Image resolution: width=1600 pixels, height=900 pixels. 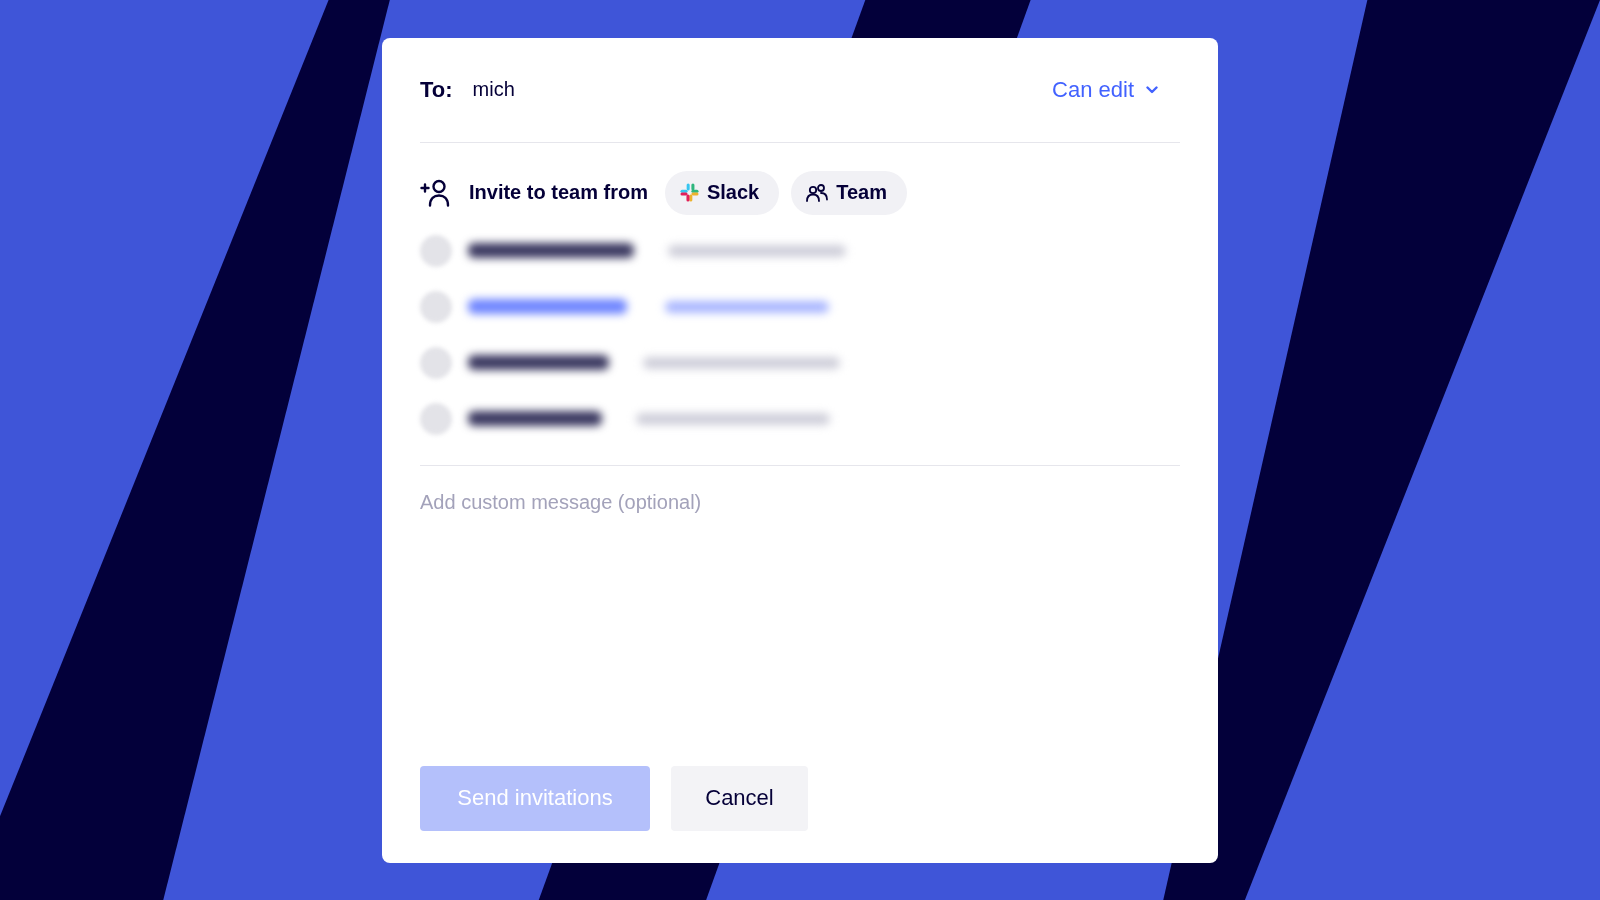 What do you see at coordinates (849, 192) in the screenshot?
I see `invite-source-chip: Team` at bounding box center [849, 192].